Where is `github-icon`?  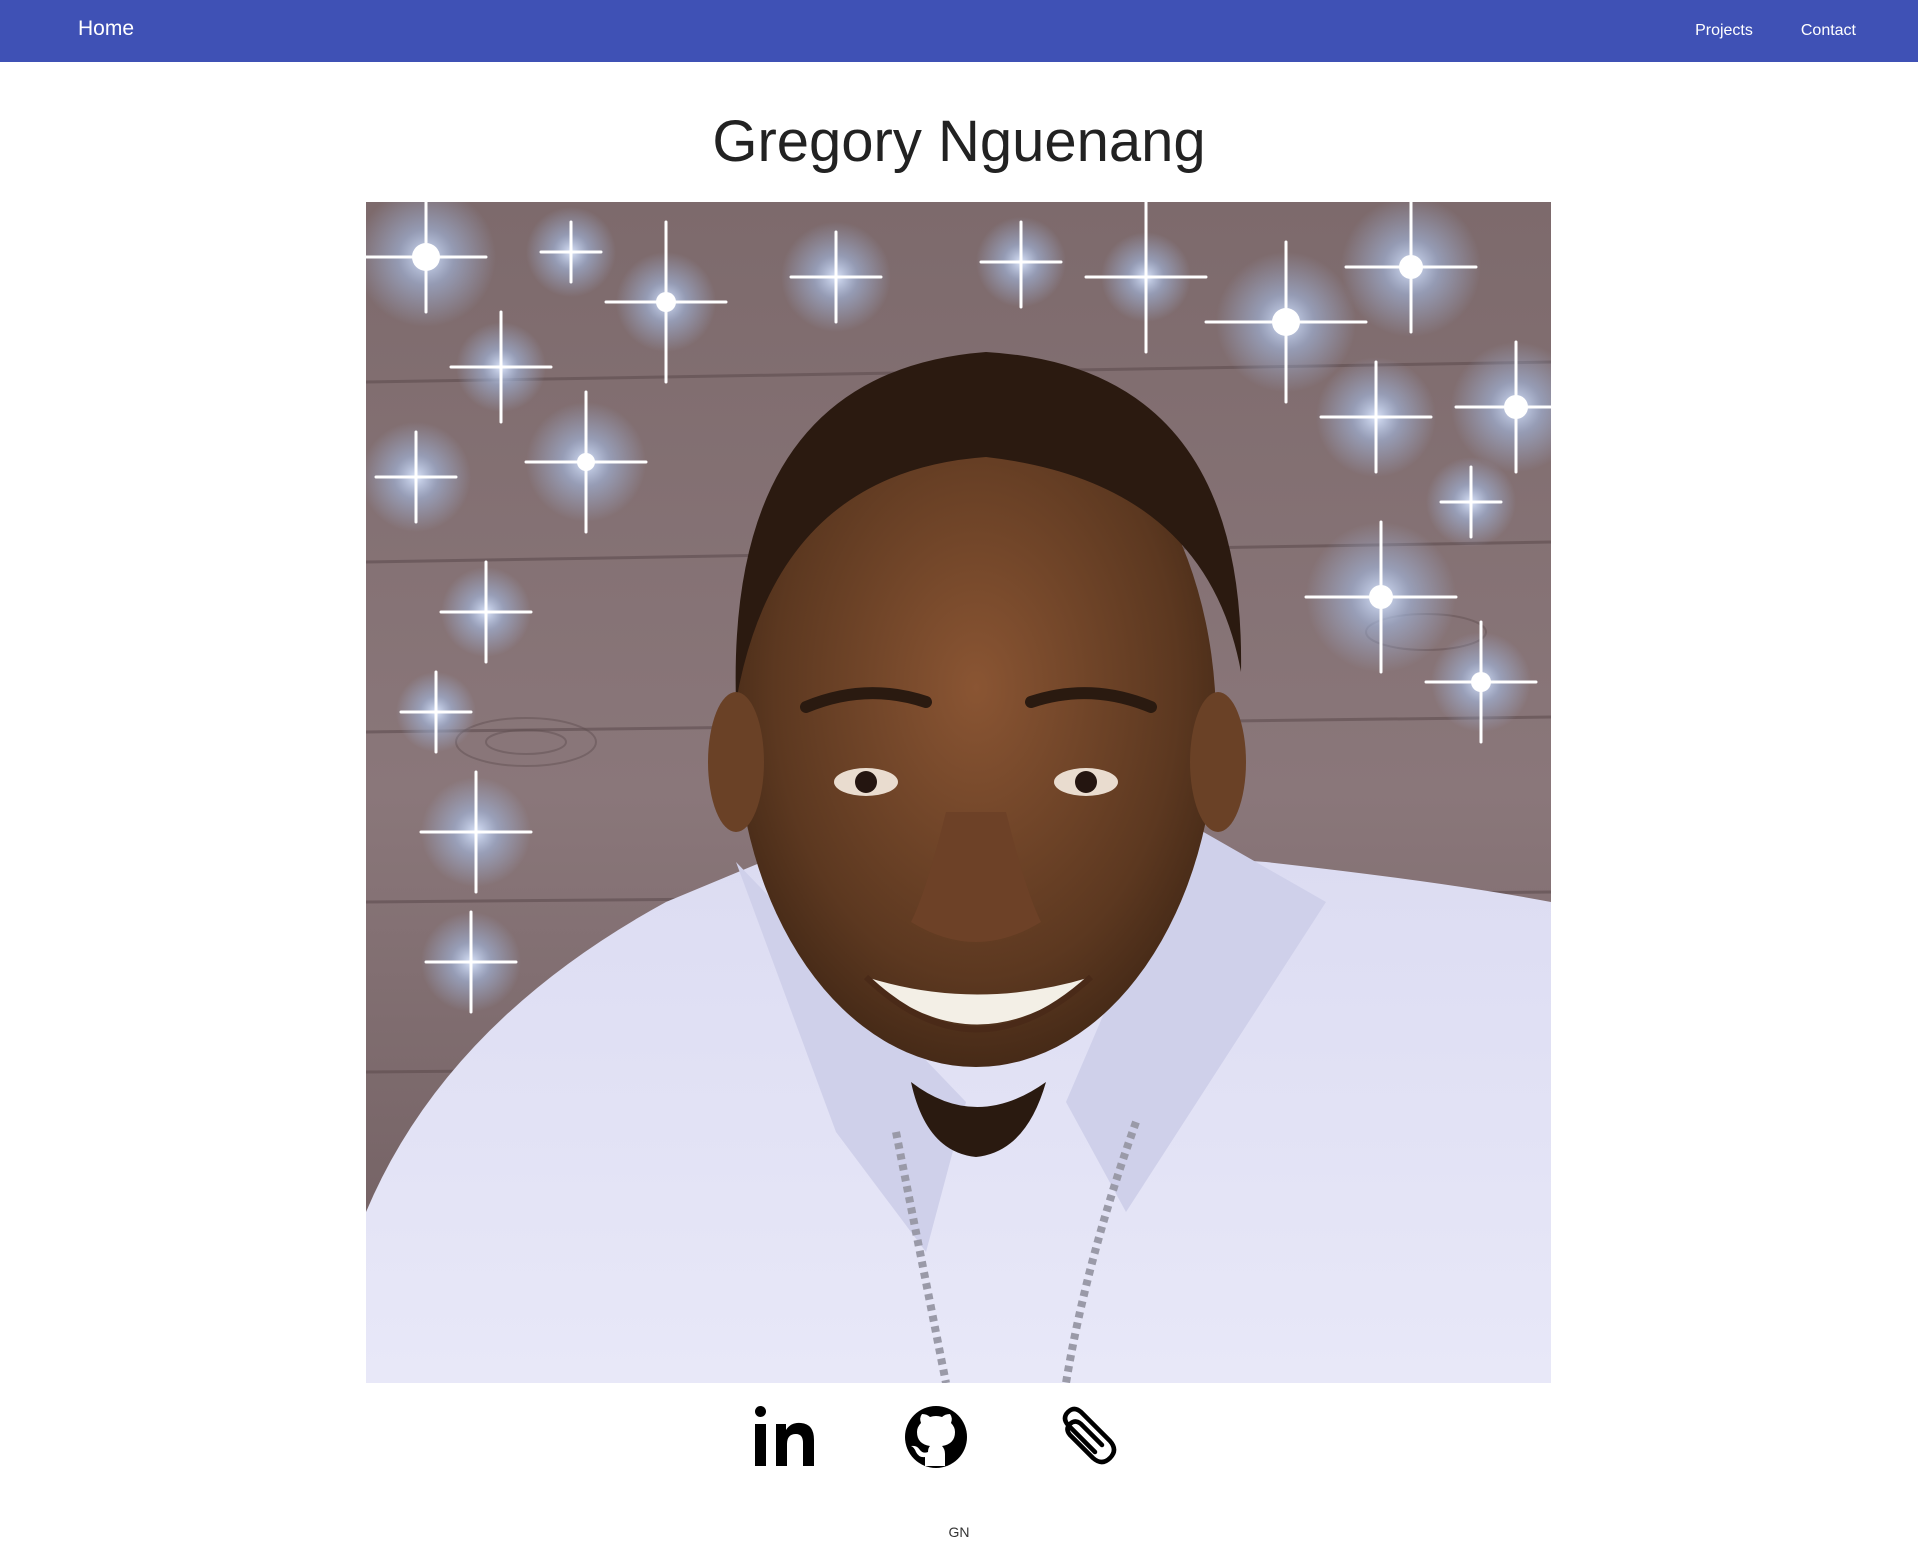
github-icon is located at coordinates (936, 1437).